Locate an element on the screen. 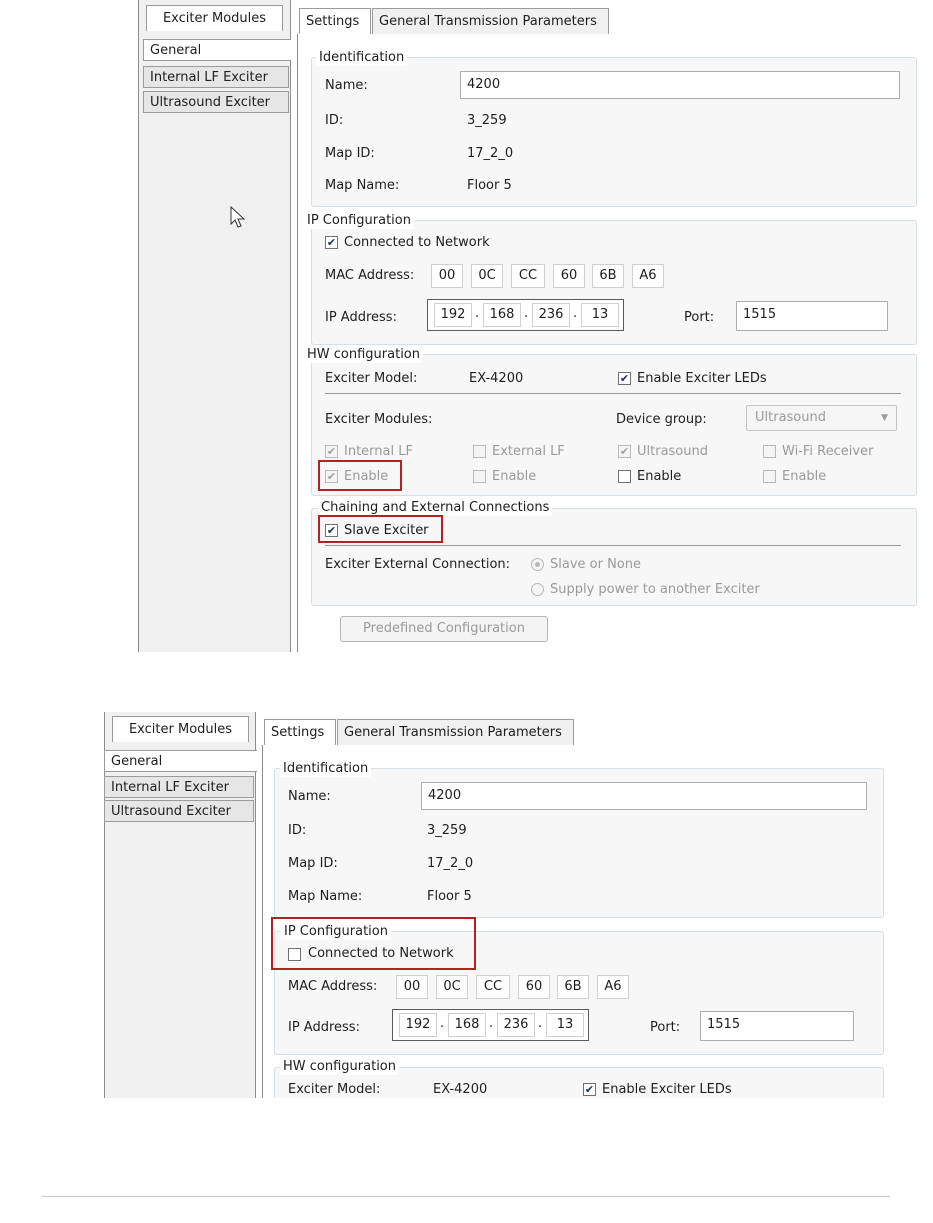 The height and width of the screenshot is (1223, 933). exciter-modules-label: Exciter Modules: is located at coordinates (379, 419).